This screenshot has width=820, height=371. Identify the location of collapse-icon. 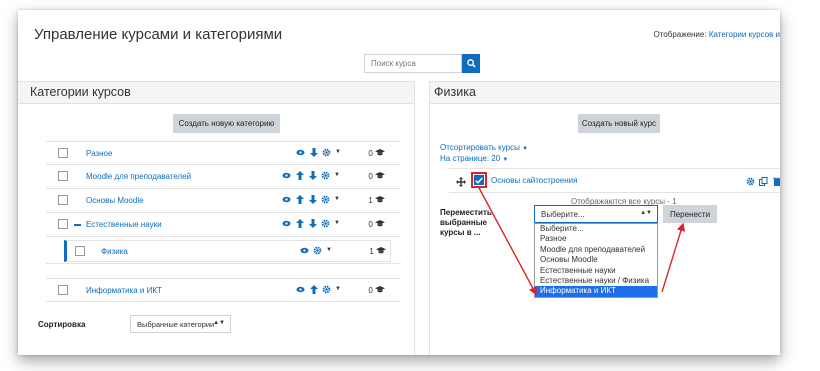
(77, 225).